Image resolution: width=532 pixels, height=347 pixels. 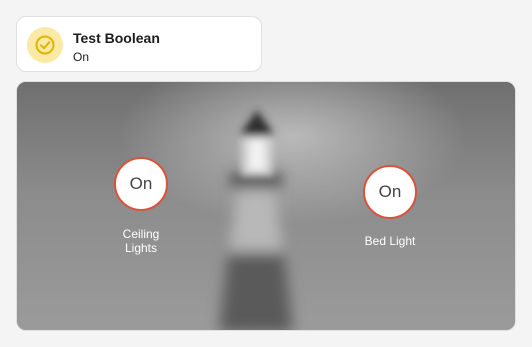 I want to click on ceiling-lights-label: Ceiling Lights, so click(x=141, y=241).